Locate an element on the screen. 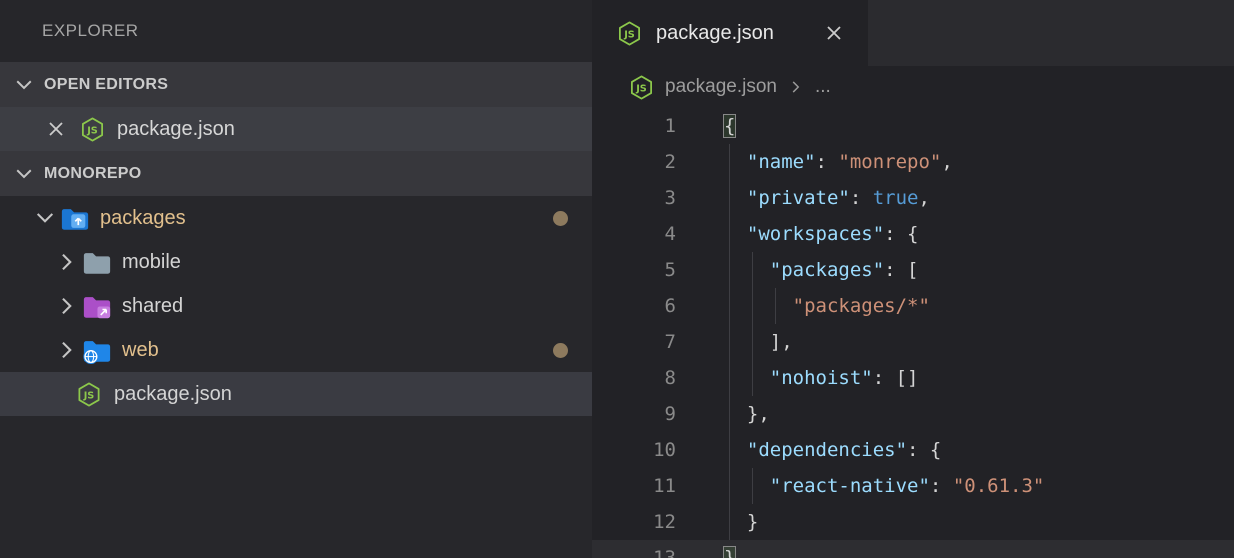 This screenshot has height=558, width=1234. line-number: 11 is located at coordinates (664, 486).